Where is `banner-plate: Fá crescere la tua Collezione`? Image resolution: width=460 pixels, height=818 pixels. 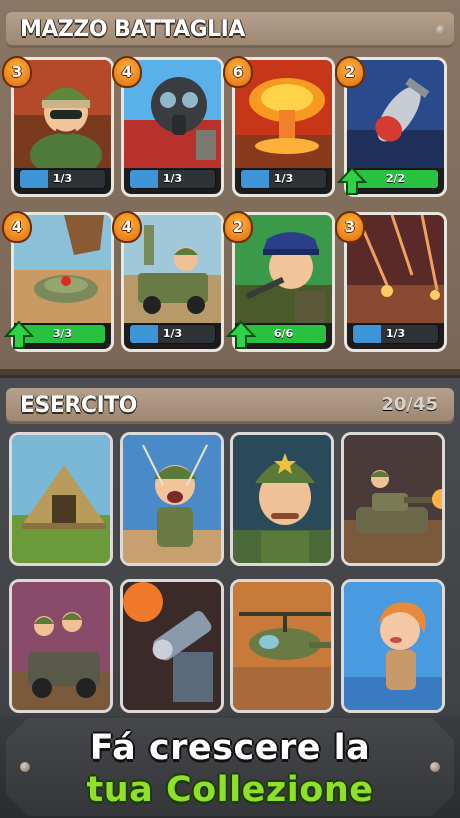 banner-plate: Fá crescere la tua Collezione is located at coordinates (230, 767).